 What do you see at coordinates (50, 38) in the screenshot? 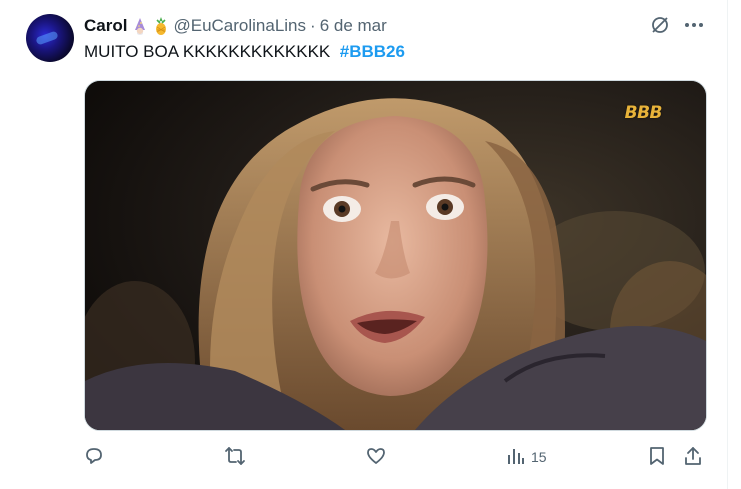
I see `avatar` at bounding box center [50, 38].